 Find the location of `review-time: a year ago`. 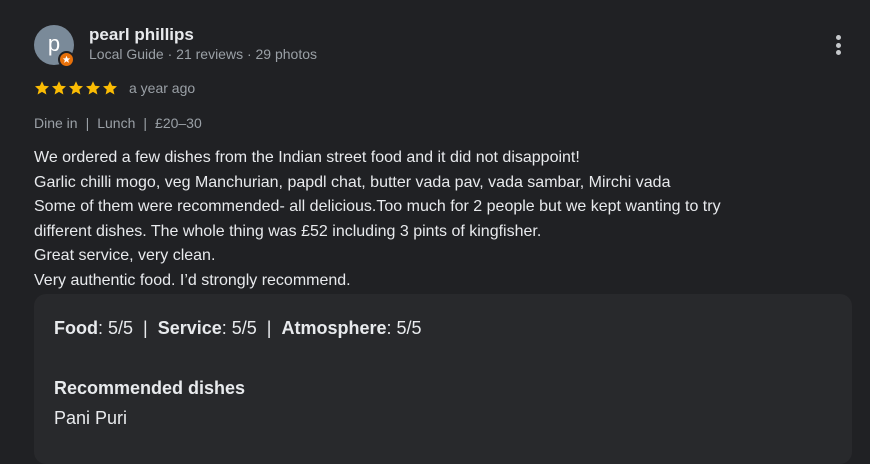

review-time: a year ago is located at coordinates (162, 88).